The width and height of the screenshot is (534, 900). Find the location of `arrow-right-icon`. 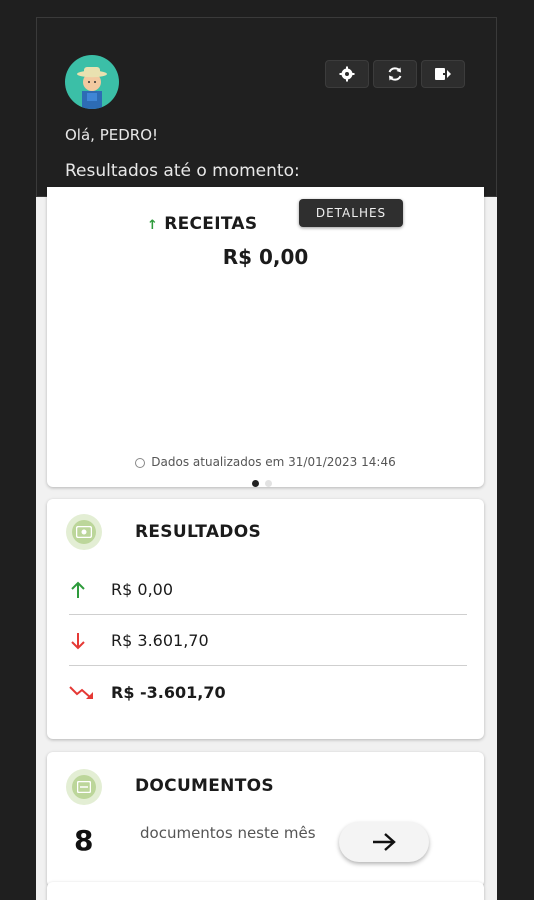

arrow-right-icon is located at coordinates (384, 842).